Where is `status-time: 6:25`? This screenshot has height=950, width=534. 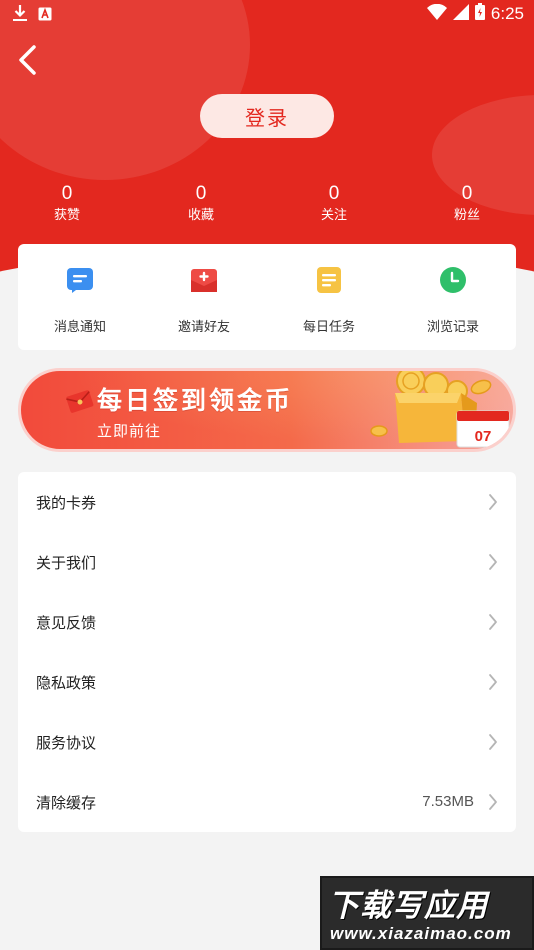 status-time: 6:25 is located at coordinates (507, 13).